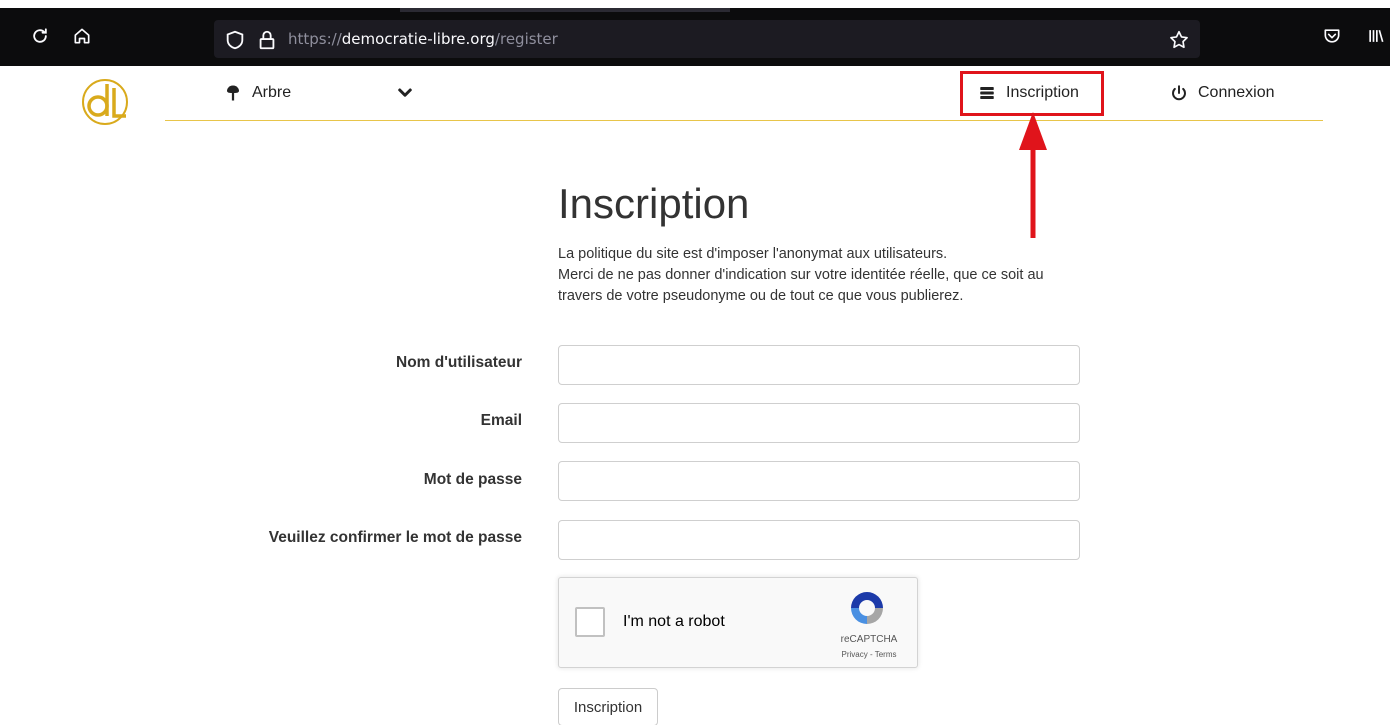 The image size is (1390, 725). What do you see at coordinates (272, 92) in the screenshot?
I see `nav-tree-label: Arbre` at bounding box center [272, 92].